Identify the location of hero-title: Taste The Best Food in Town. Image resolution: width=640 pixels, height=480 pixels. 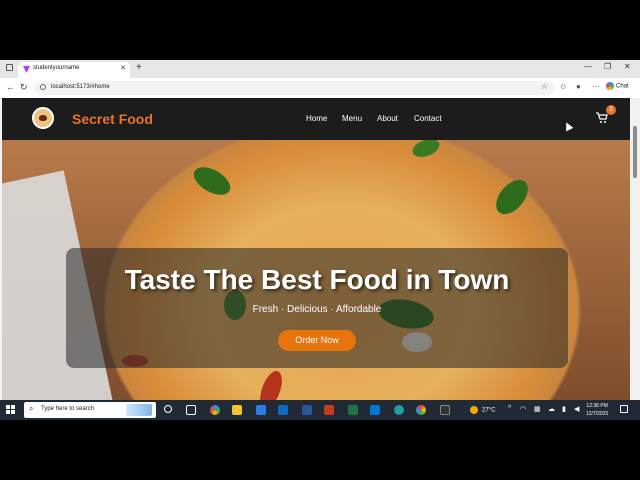
(317, 279).